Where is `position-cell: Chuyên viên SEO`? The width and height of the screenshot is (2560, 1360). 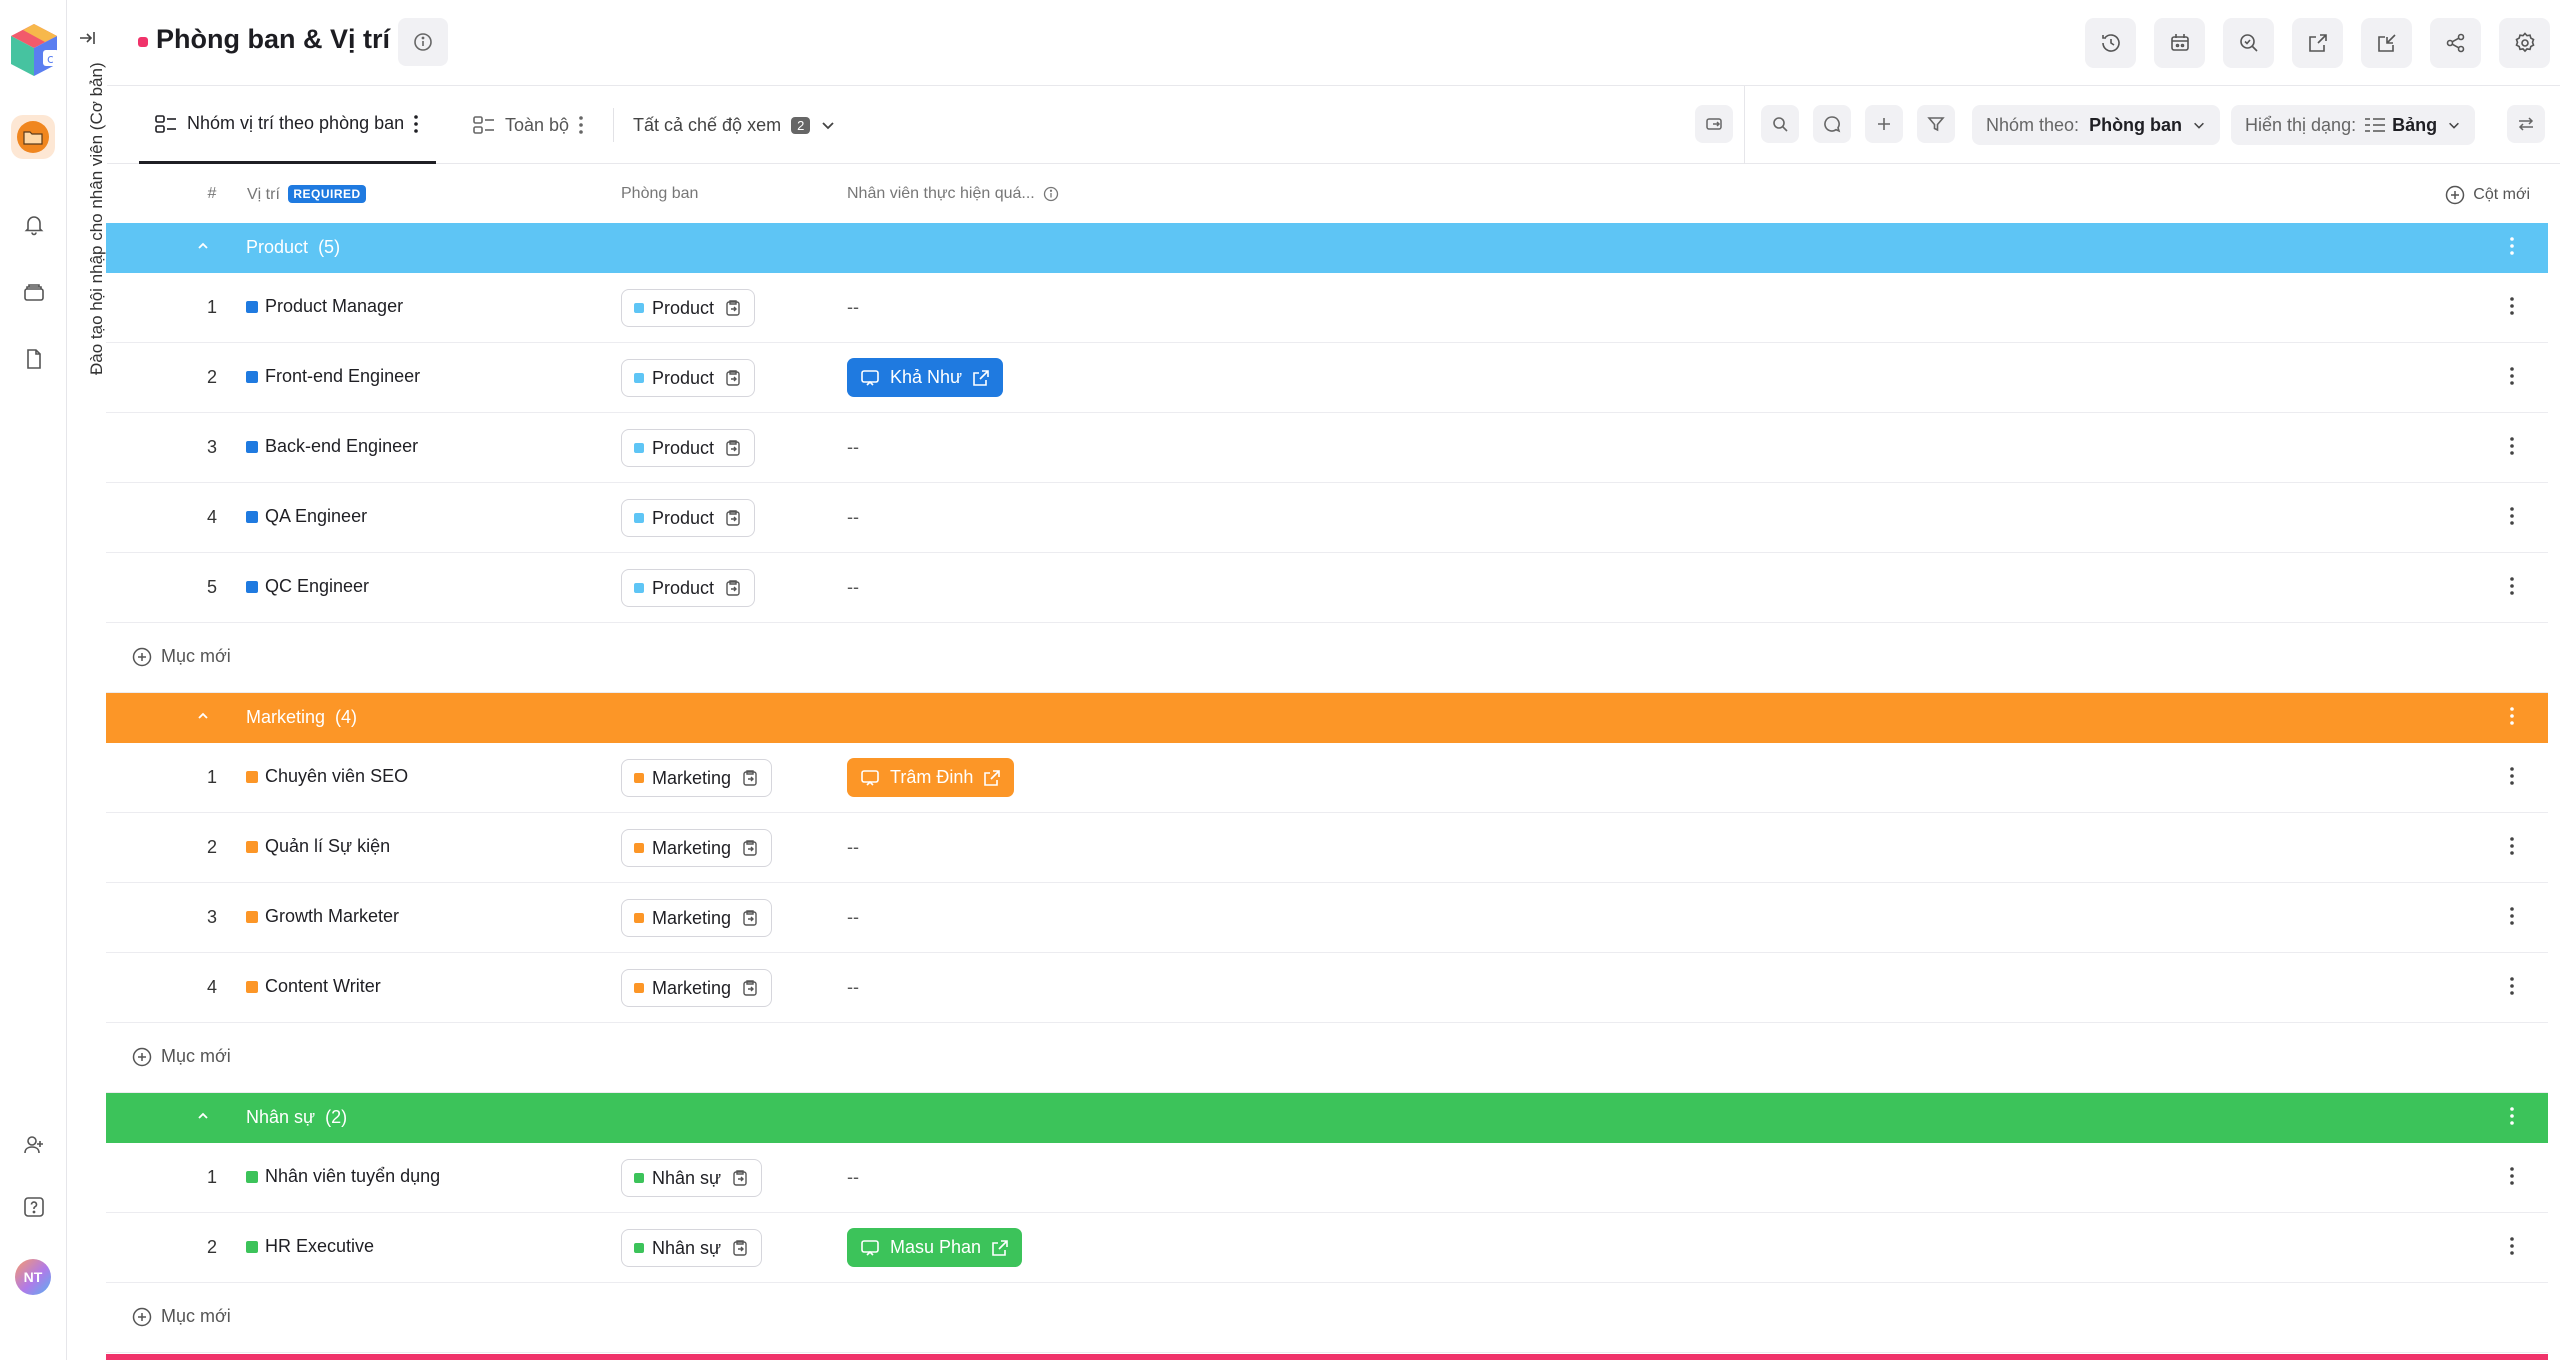
position-cell: Chuyên viên SEO is located at coordinates (327, 776).